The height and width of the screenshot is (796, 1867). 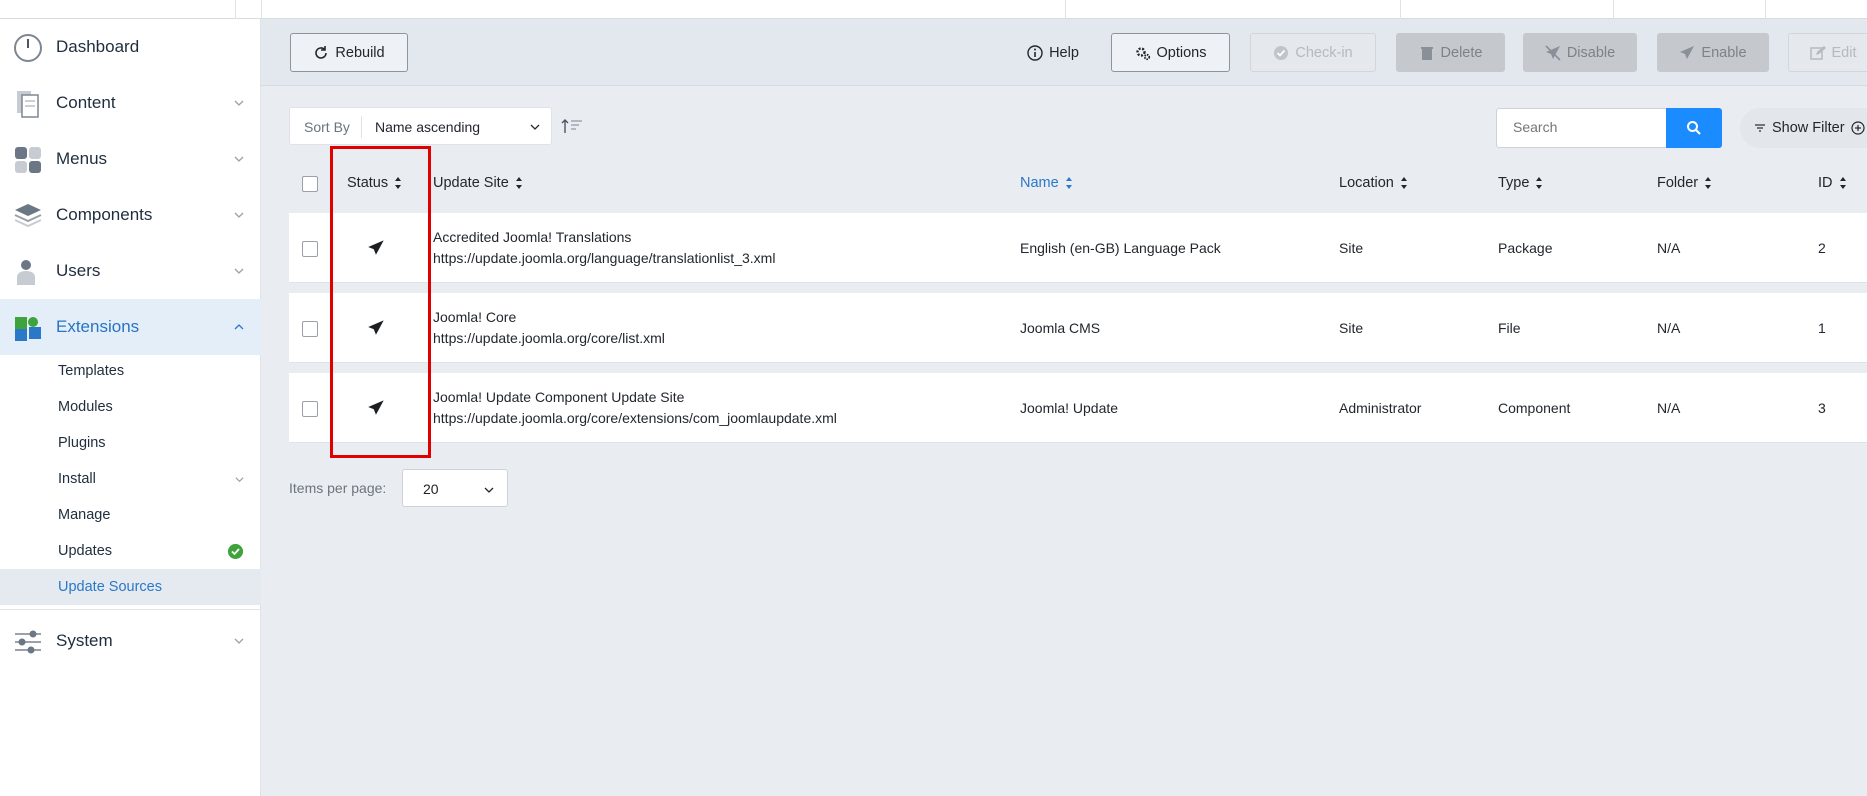 What do you see at coordinates (327, 127) in the screenshot?
I see `sort-by-label: Sort By` at bounding box center [327, 127].